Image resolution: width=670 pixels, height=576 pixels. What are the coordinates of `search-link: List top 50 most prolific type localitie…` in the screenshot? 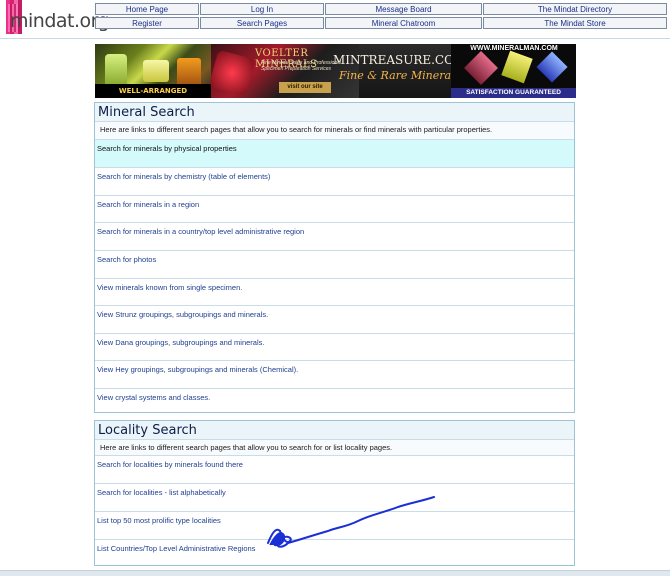 It's located at (159, 520).